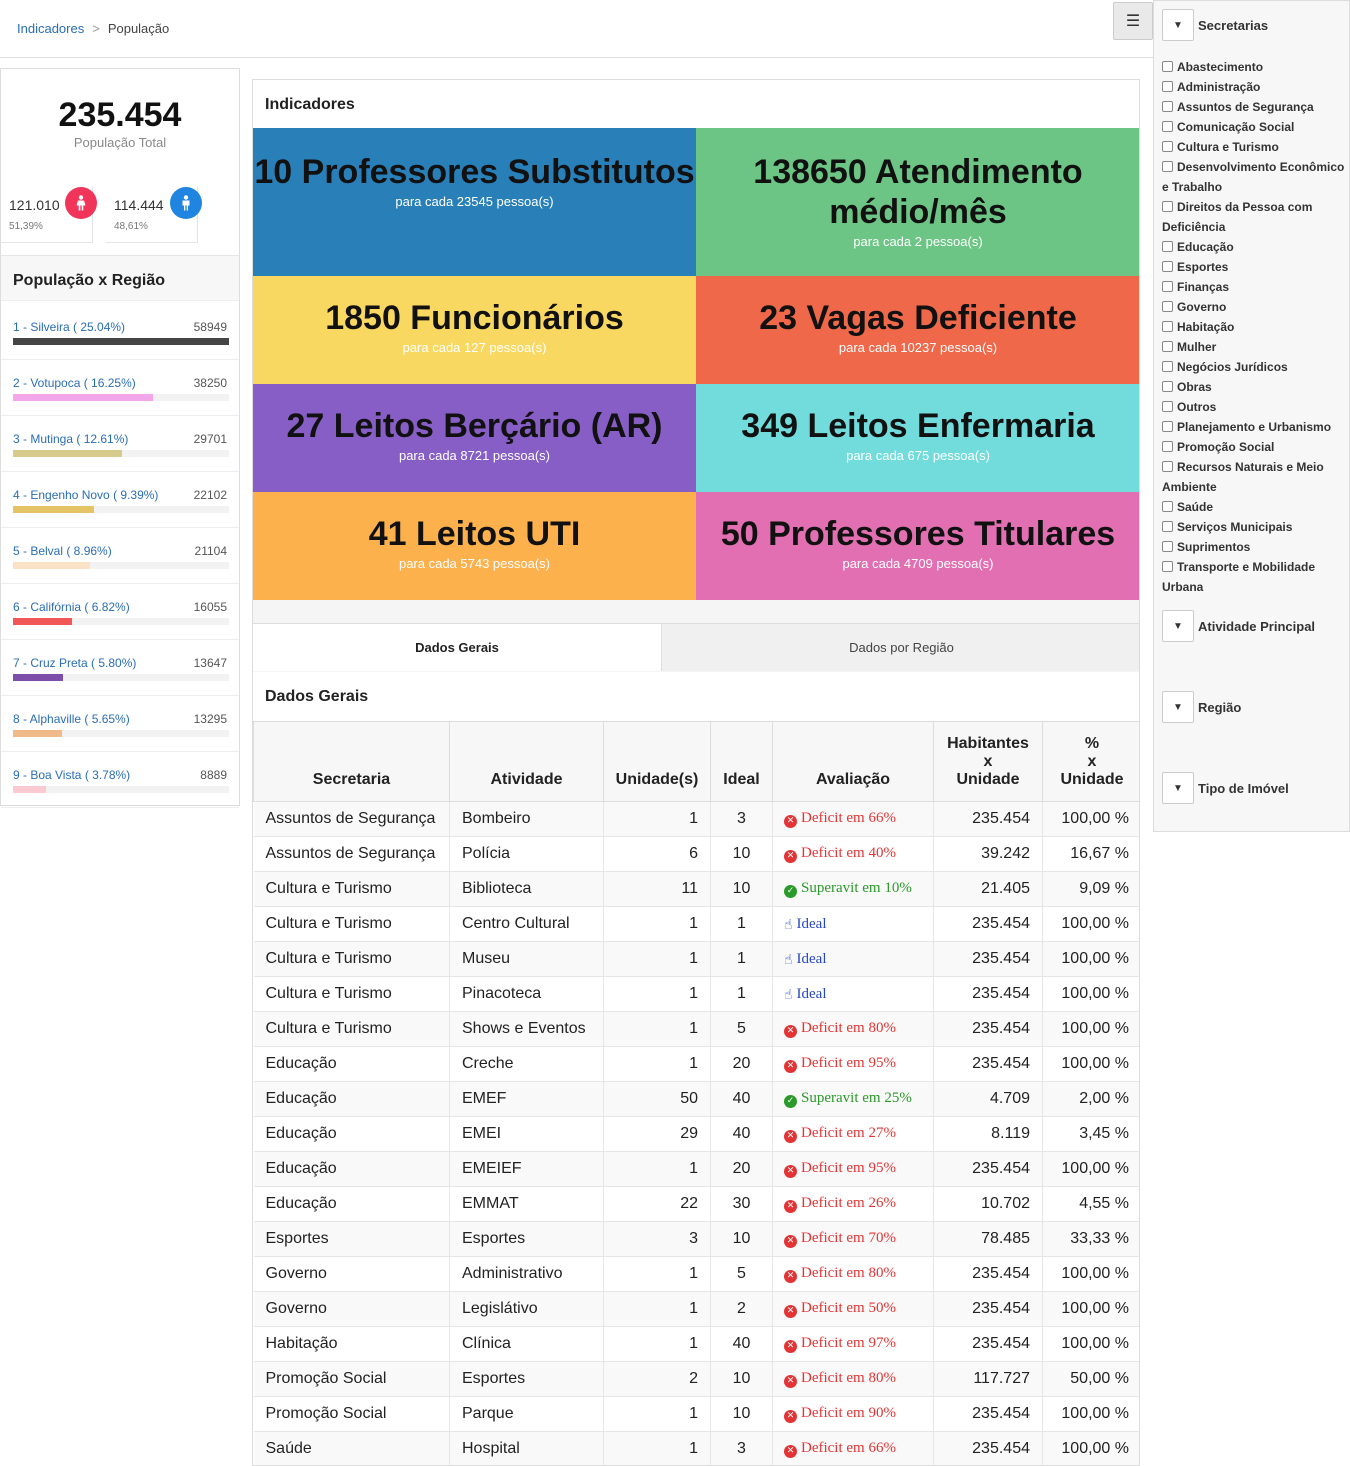  Describe the element at coordinates (1090, 1239) in the screenshot. I see `cell-pct: 33,33 %` at that location.